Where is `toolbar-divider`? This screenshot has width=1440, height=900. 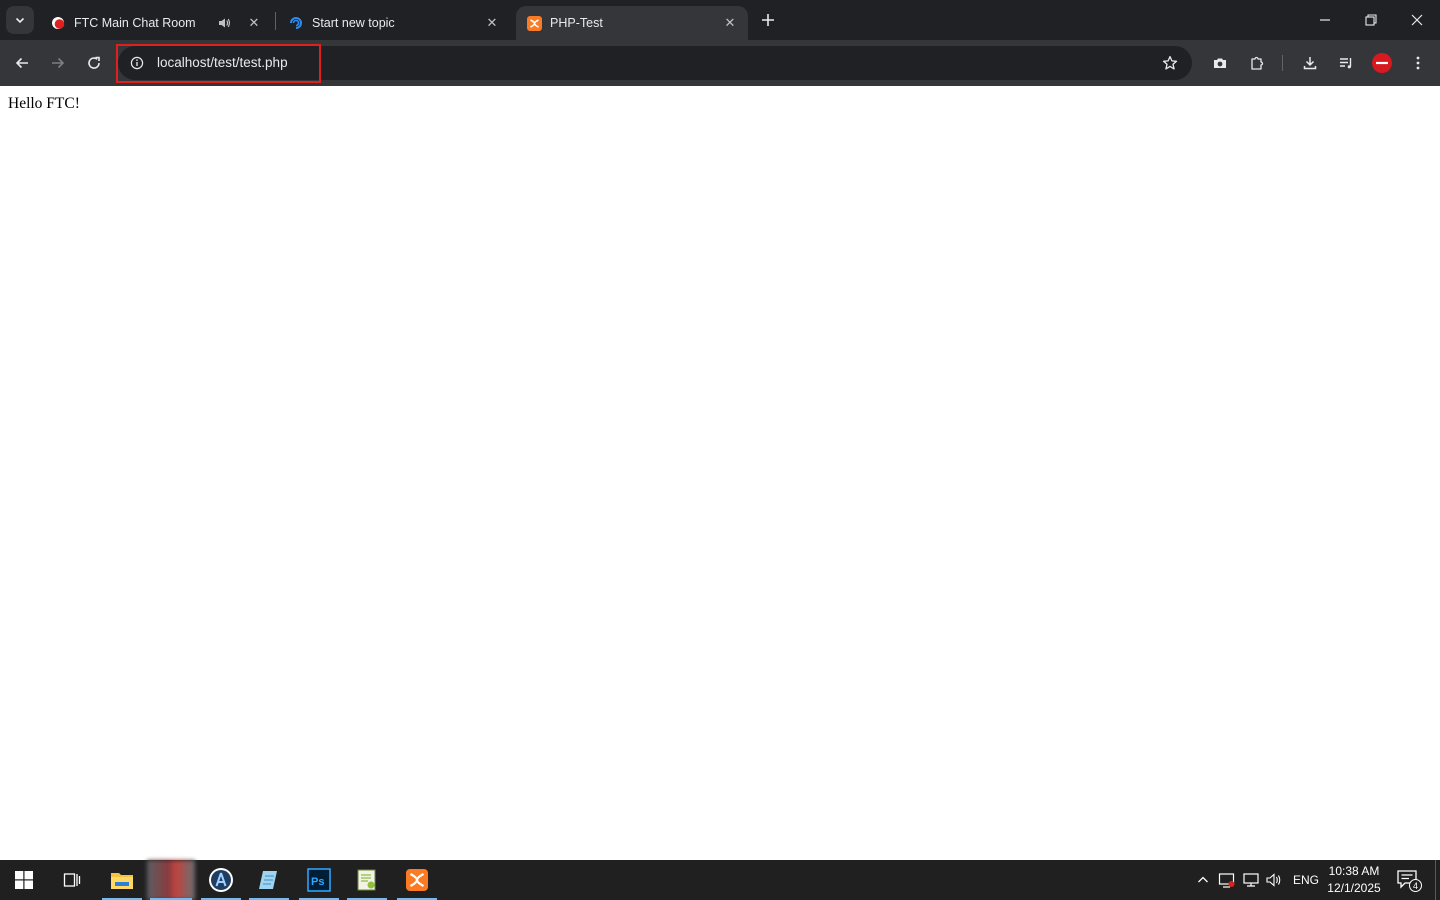 toolbar-divider is located at coordinates (1282, 63).